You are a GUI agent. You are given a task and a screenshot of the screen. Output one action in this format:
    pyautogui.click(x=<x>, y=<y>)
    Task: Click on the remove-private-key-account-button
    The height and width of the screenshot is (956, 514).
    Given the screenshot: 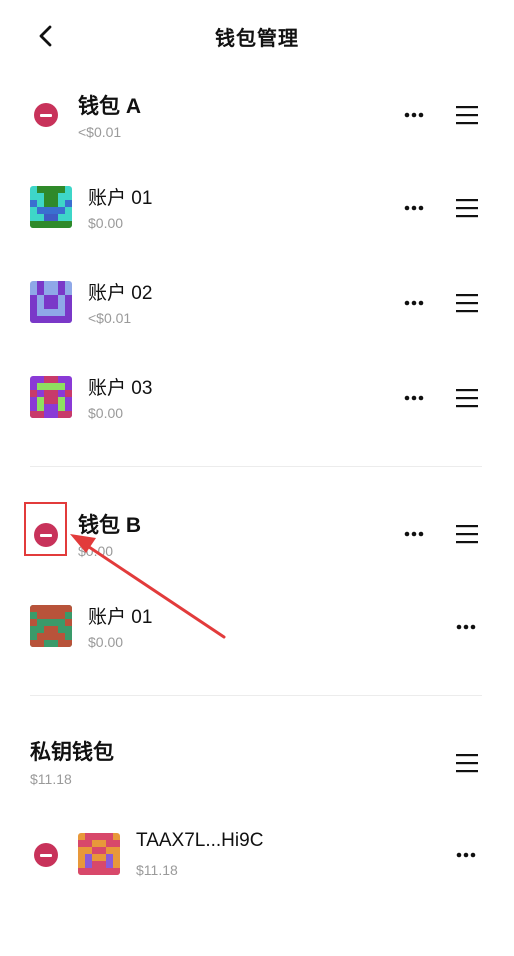 What is the action you would take?
    pyautogui.click(x=46, y=855)
    